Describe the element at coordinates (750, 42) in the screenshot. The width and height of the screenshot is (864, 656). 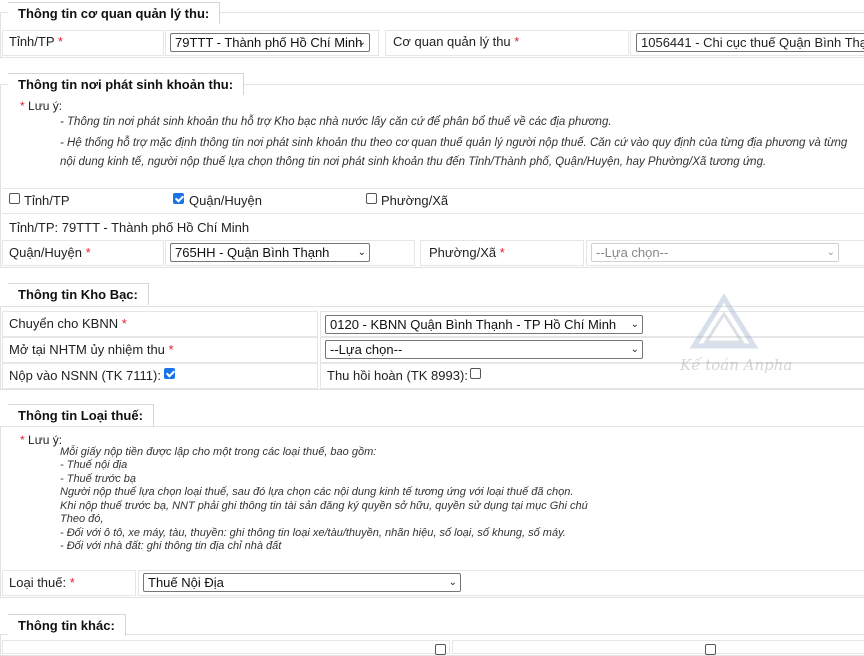
I see `agency-field: 1056441 - Chi cục thuế Quận Bình Thạnh` at that location.